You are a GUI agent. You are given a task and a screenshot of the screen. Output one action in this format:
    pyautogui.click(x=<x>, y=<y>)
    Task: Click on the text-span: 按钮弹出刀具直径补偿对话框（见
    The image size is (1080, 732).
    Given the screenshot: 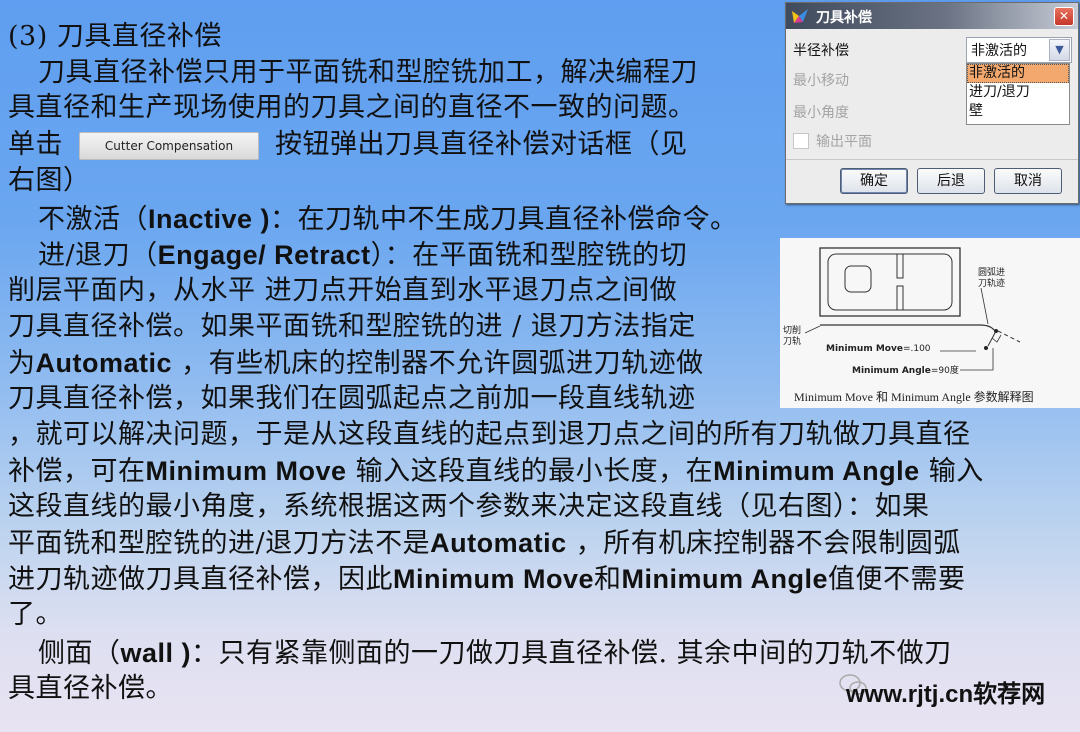 What is the action you would take?
    pyautogui.click(x=481, y=144)
    